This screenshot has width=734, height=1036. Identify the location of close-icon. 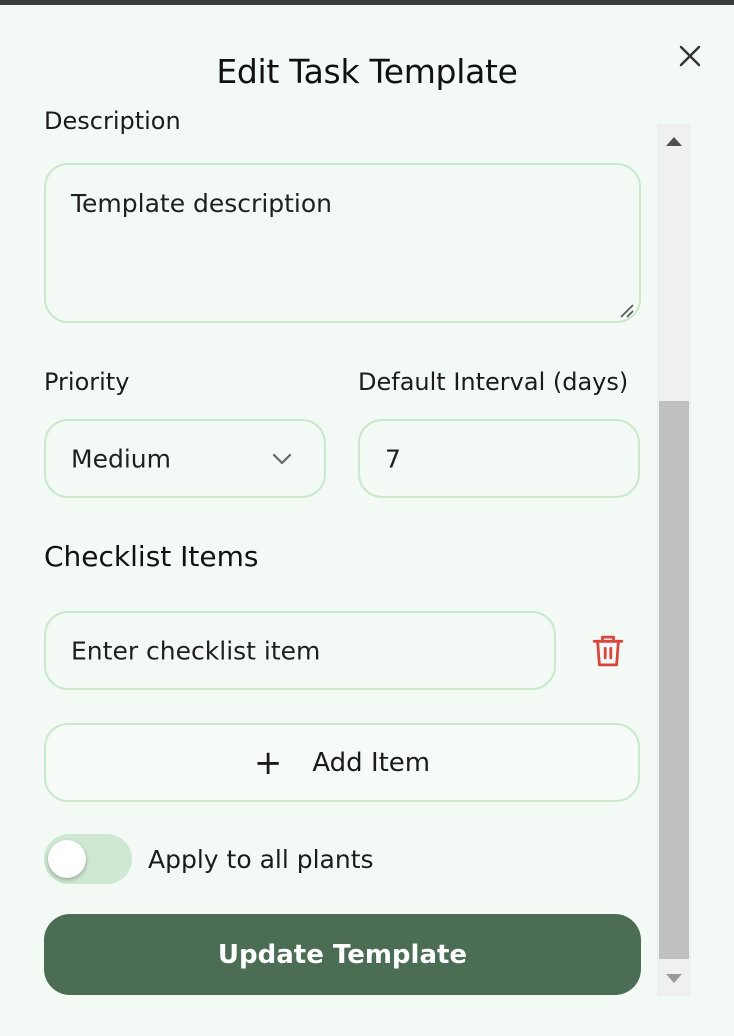
(690, 56).